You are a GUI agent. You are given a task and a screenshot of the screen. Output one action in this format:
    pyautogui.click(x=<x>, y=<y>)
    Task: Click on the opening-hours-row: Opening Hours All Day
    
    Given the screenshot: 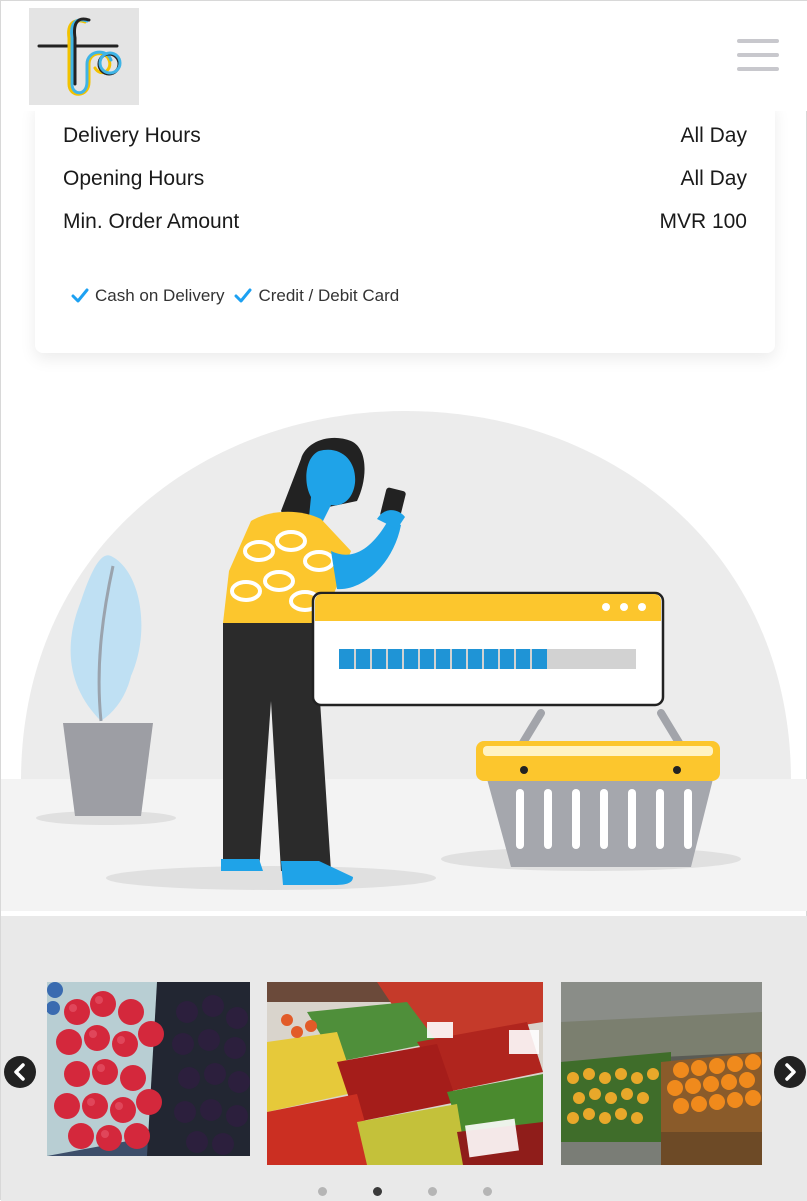 What is the action you would take?
    pyautogui.click(x=405, y=182)
    